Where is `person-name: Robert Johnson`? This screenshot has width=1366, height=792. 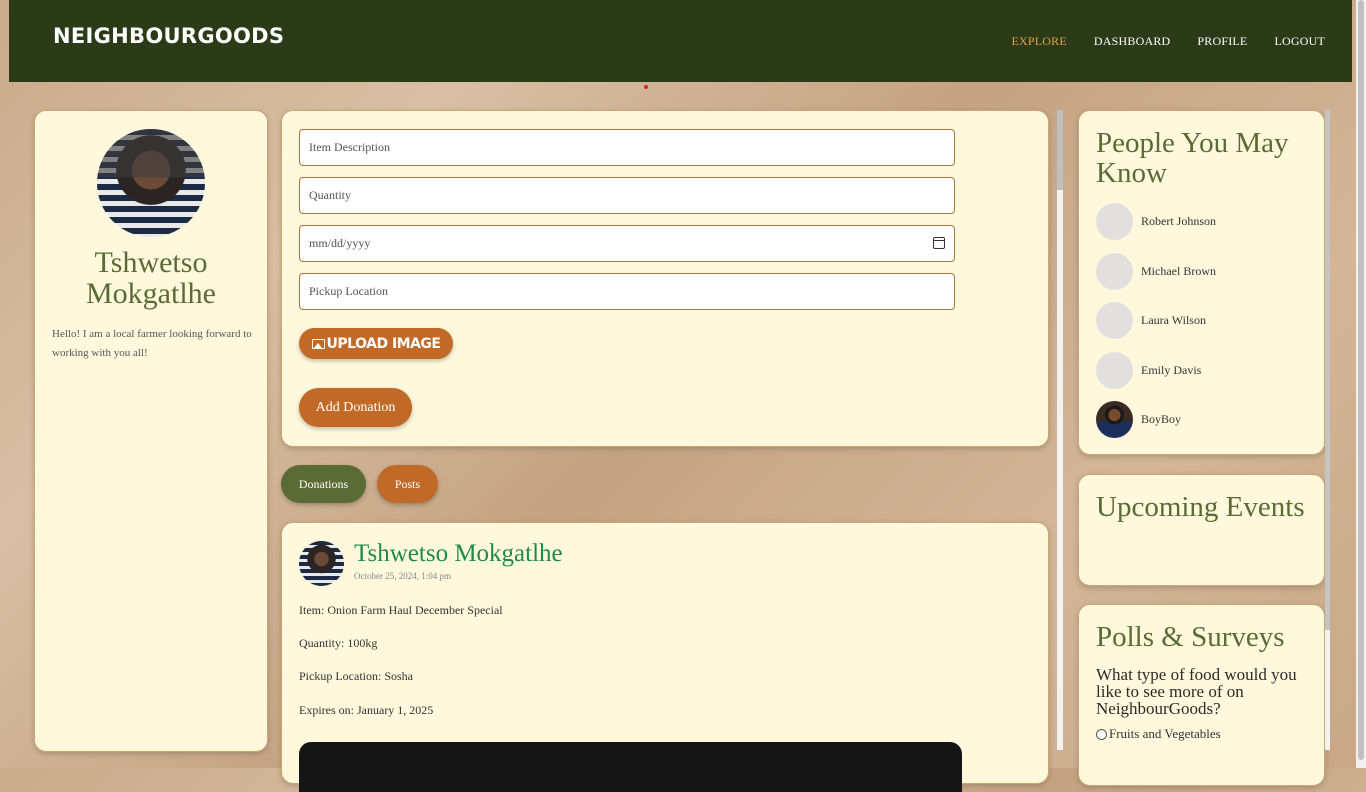 person-name: Robert Johnson is located at coordinates (1178, 220).